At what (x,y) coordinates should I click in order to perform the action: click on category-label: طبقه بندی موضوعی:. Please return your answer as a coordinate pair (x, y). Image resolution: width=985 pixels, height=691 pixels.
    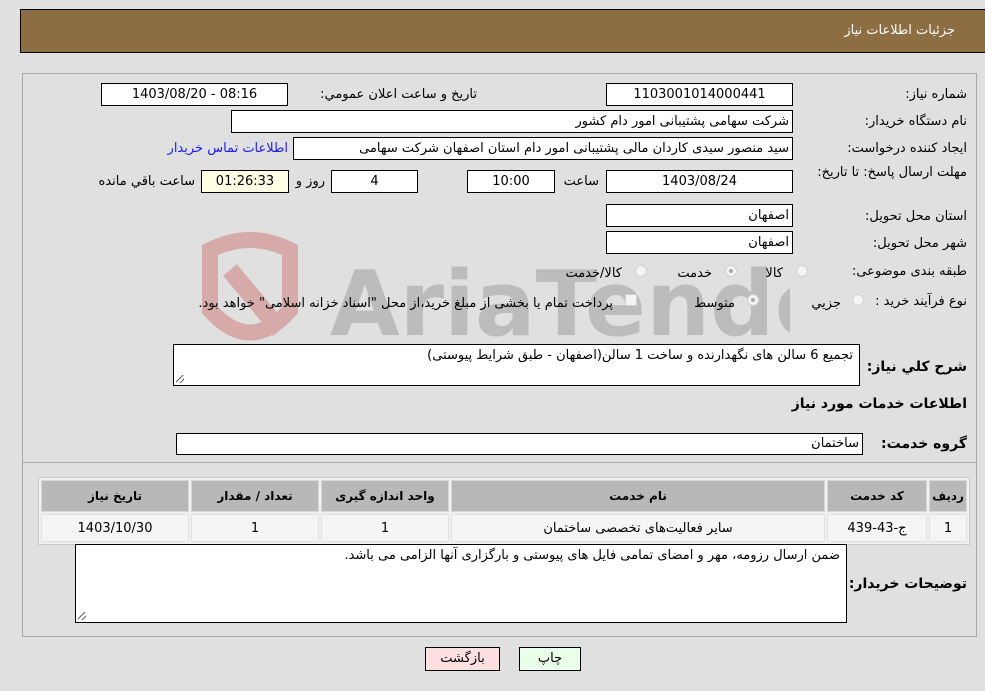
    Looking at the image, I should click on (909, 271).